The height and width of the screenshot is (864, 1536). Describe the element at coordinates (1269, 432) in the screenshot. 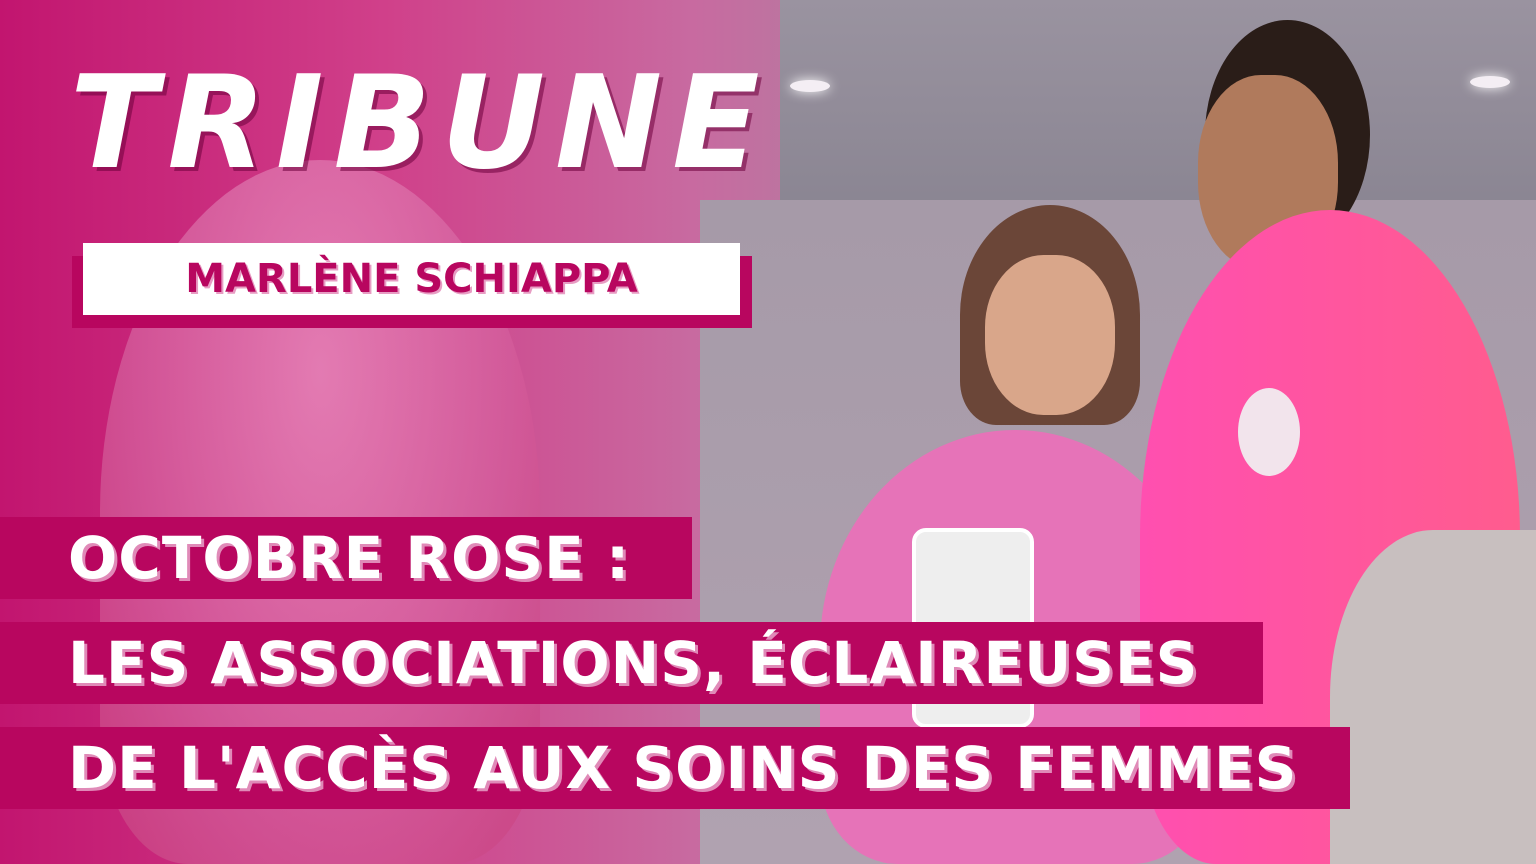

I see `badge-pin` at that location.